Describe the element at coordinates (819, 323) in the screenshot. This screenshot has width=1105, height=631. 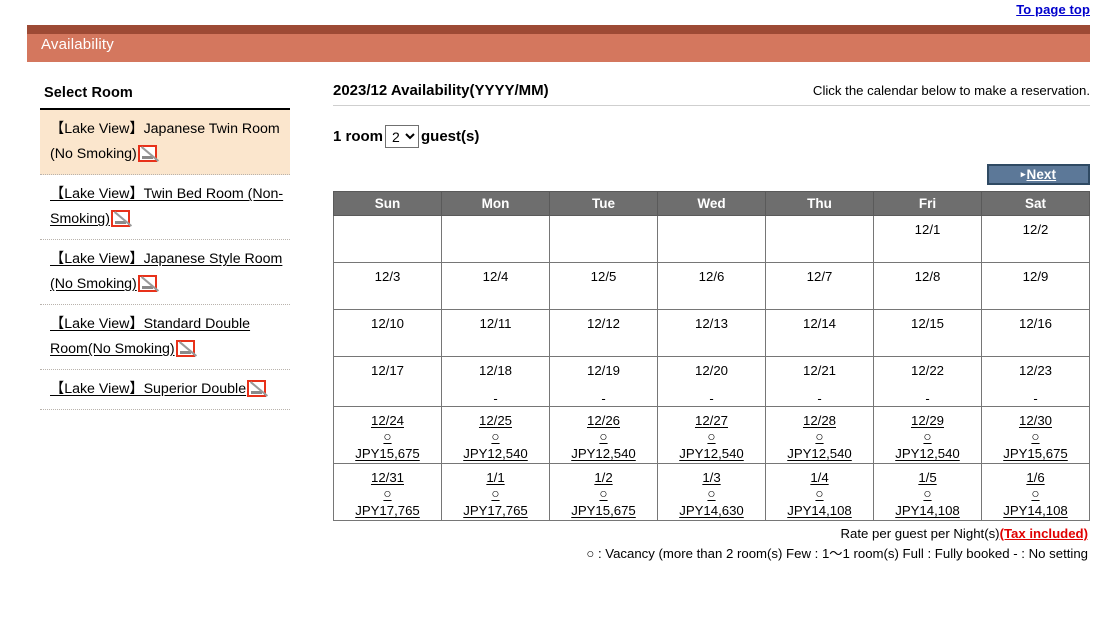
I see `calendar-date-label: 12/14` at that location.